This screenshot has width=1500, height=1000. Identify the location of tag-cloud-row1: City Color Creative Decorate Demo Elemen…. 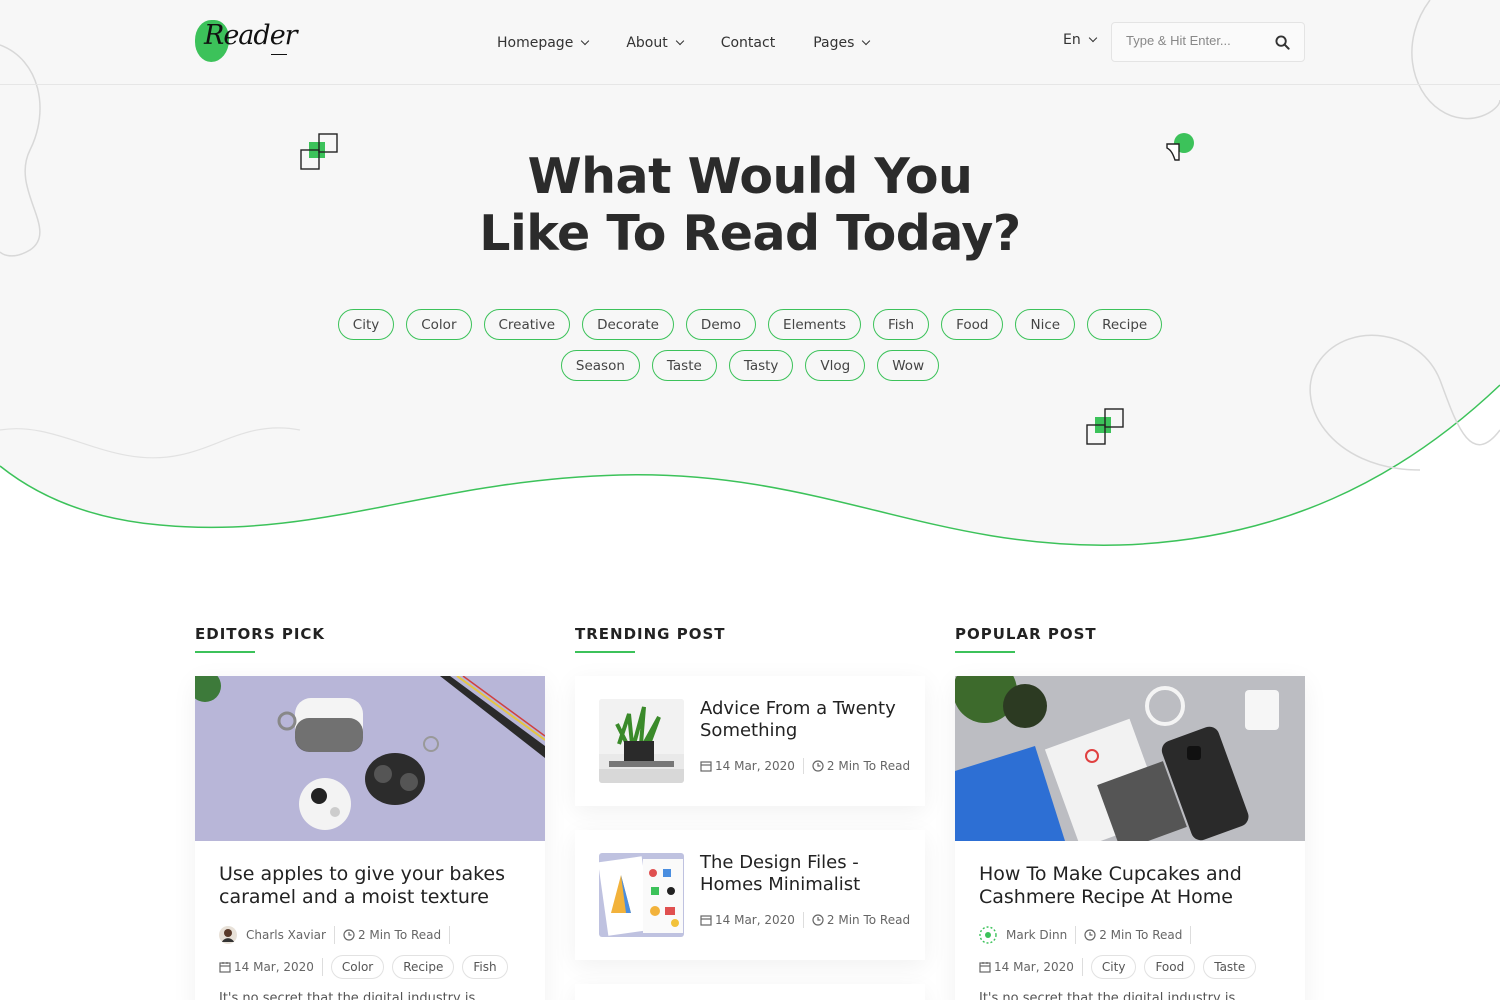
(750, 324).